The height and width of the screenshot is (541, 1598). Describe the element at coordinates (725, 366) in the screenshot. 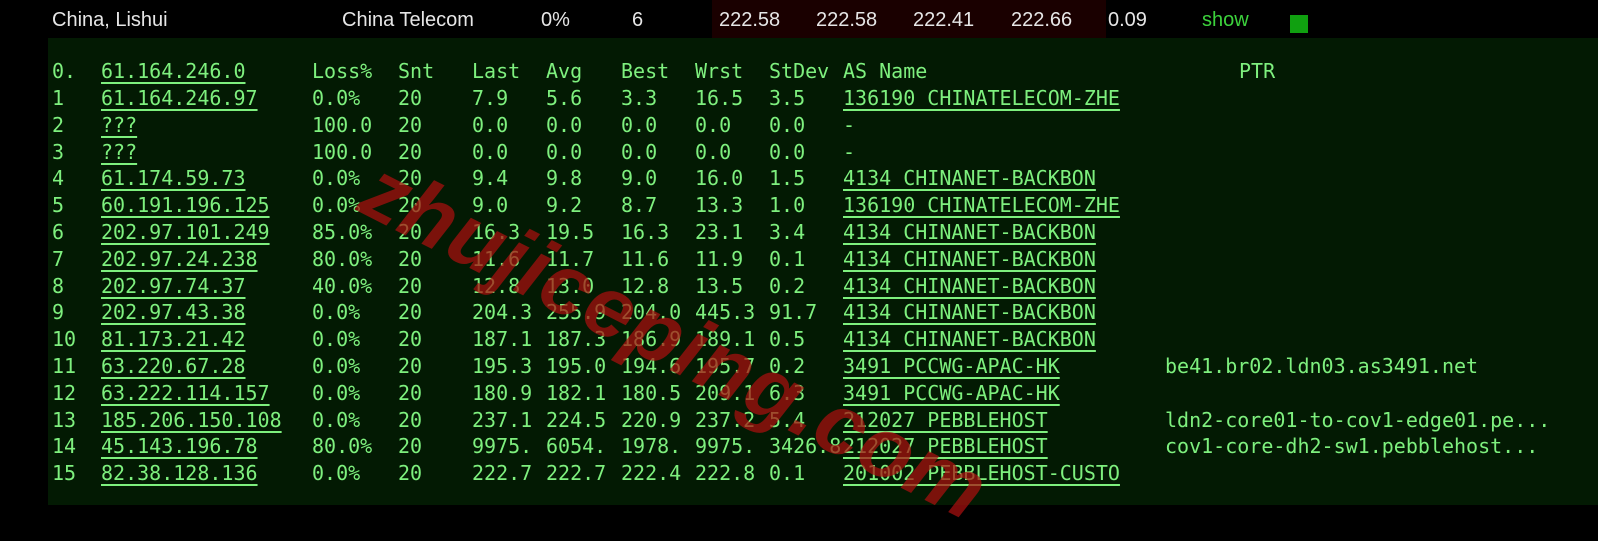

I see `cell-worst: 195.7` at that location.